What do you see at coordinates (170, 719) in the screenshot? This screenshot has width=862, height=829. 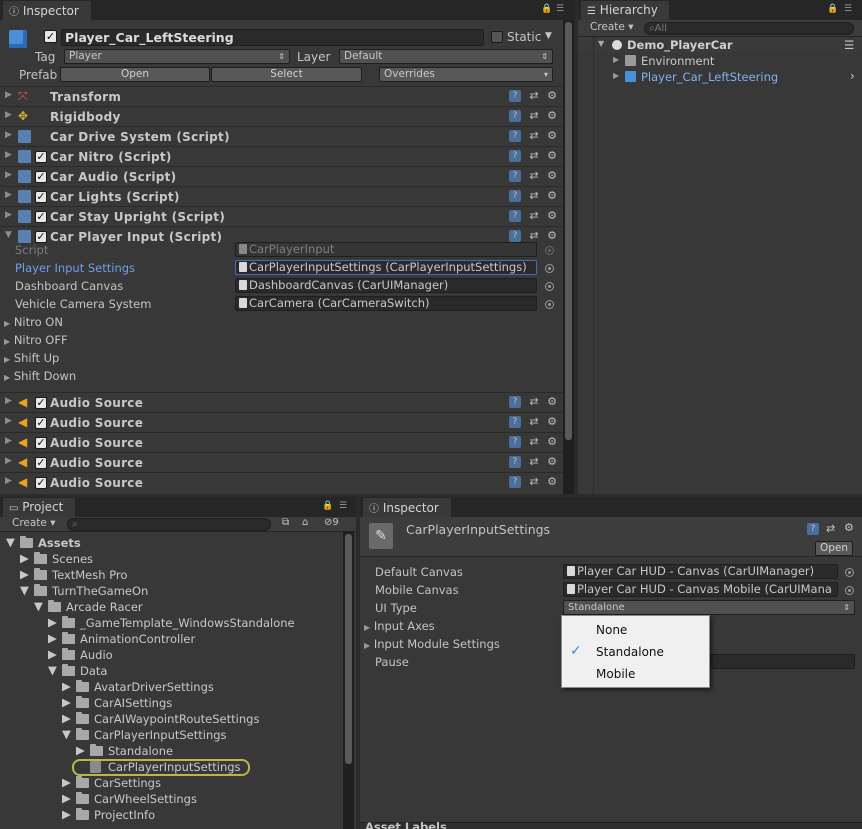 I see `project-folder-item: ▶ CarAIWaypointRouteSettings` at bounding box center [170, 719].